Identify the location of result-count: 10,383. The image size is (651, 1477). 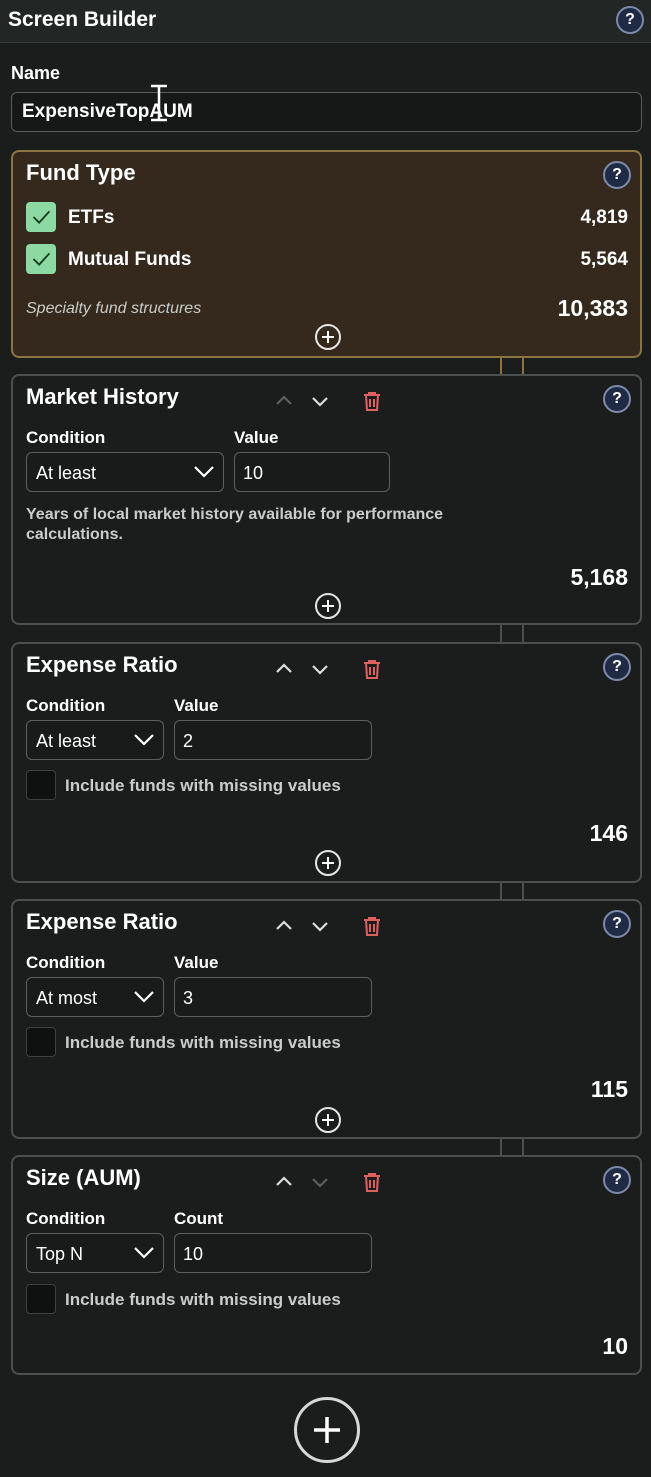
(592, 308).